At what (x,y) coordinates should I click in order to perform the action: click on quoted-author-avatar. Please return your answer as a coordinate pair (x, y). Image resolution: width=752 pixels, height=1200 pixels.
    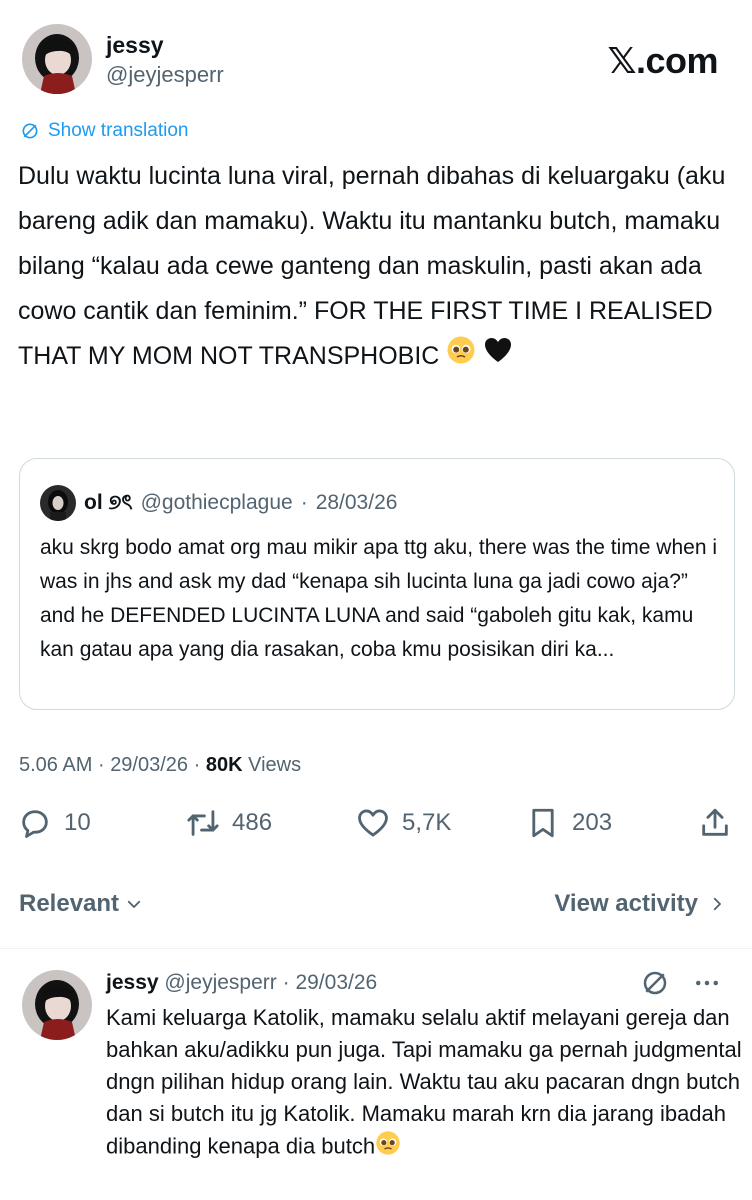
    Looking at the image, I should click on (58, 503).